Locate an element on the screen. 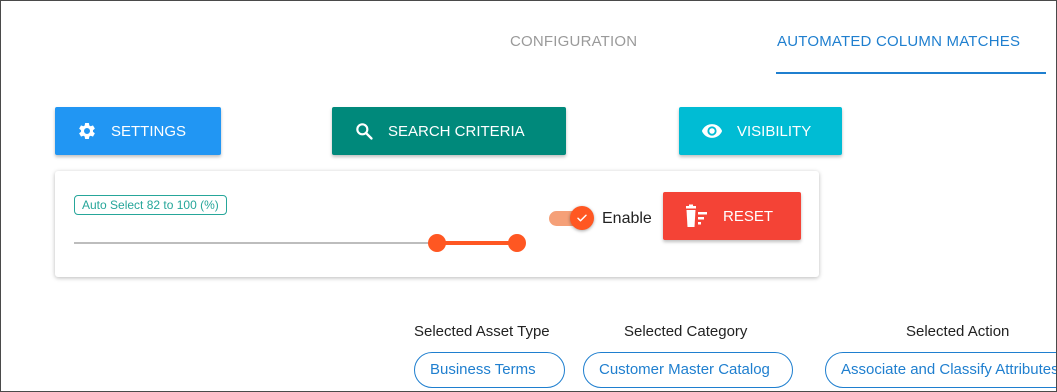 The image size is (1057, 392). settings-button: SETTINGS is located at coordinates (138, 131).